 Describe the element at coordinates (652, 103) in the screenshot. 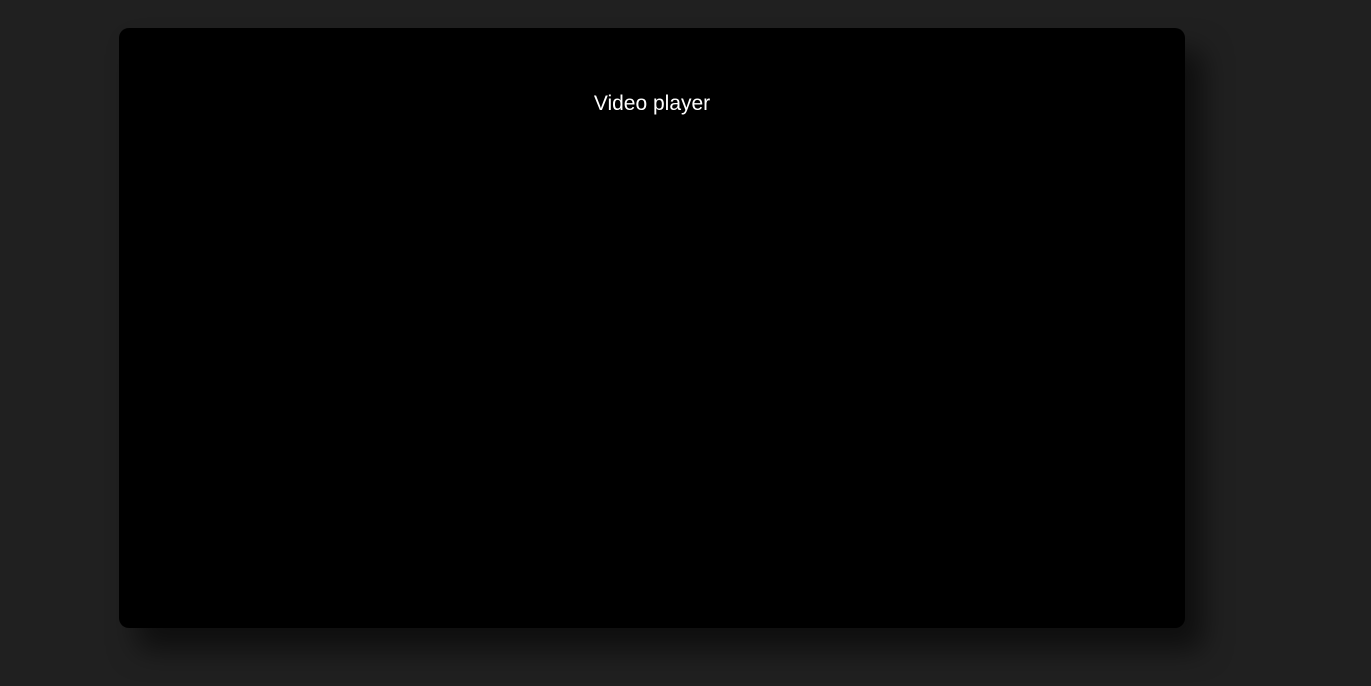

I see `video-player-title: Video player` at that location.